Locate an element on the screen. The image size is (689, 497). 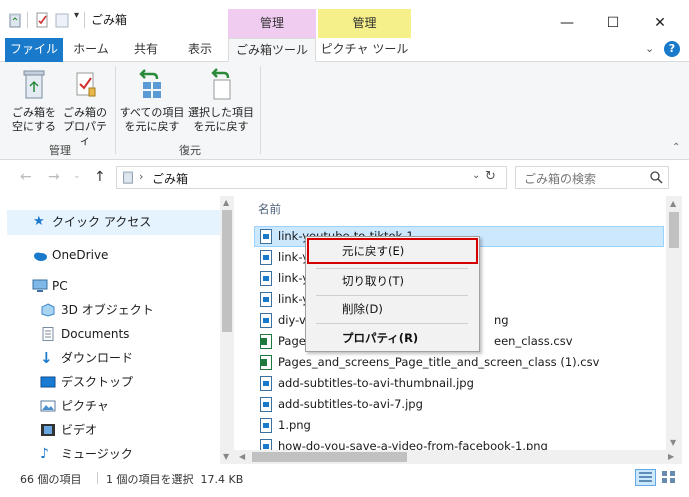
separator is located at coordinates (84, 20).